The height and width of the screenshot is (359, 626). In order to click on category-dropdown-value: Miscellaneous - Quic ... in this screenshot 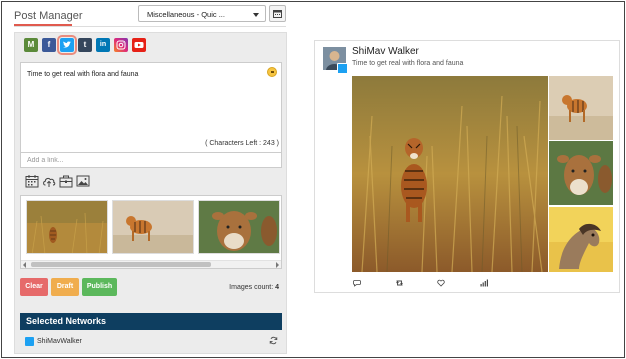, I will do `click(186, 14)`.